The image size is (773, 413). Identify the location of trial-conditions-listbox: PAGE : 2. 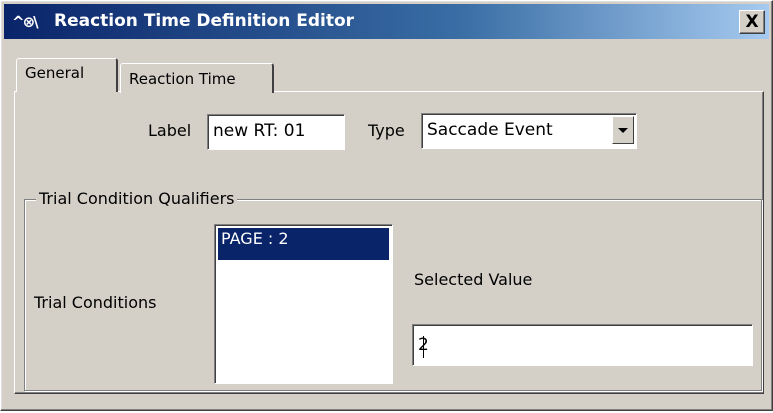
(303, 304).